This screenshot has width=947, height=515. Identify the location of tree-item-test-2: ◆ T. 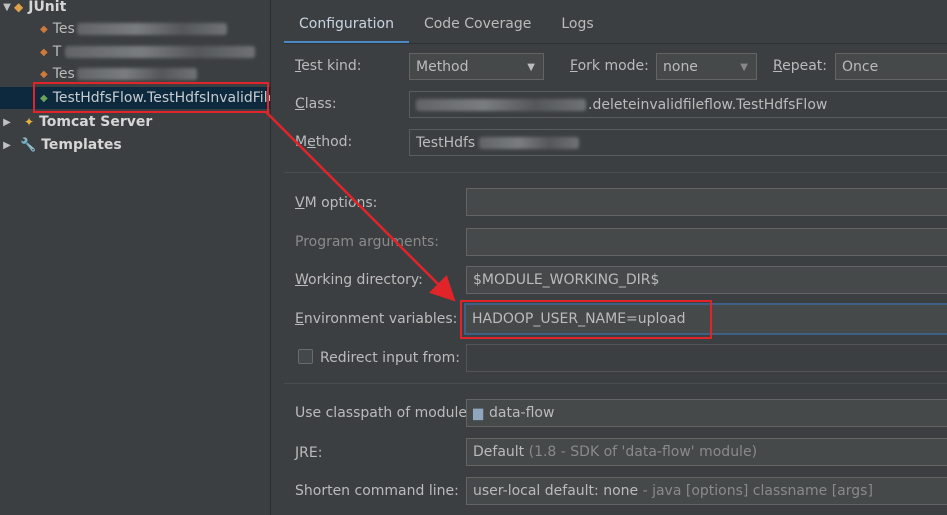
(135, 52).